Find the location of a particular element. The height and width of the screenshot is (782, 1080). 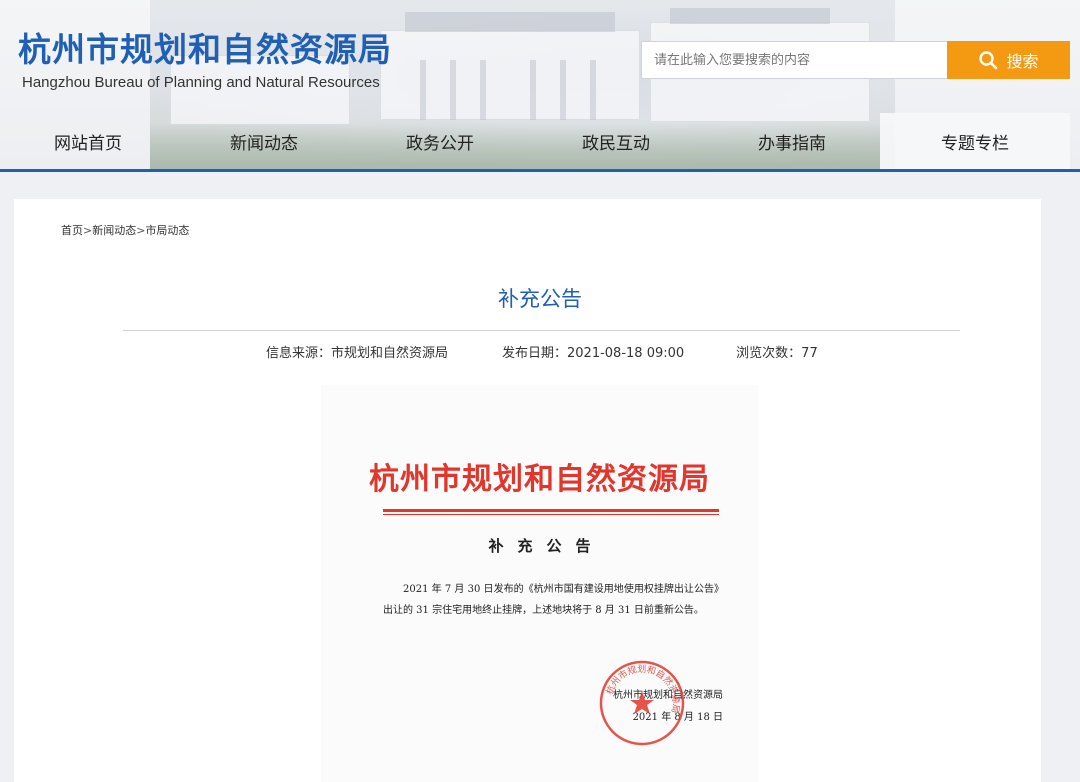

nav-item-government-affairs: 政务公开 is located at coordinates (440, 141).